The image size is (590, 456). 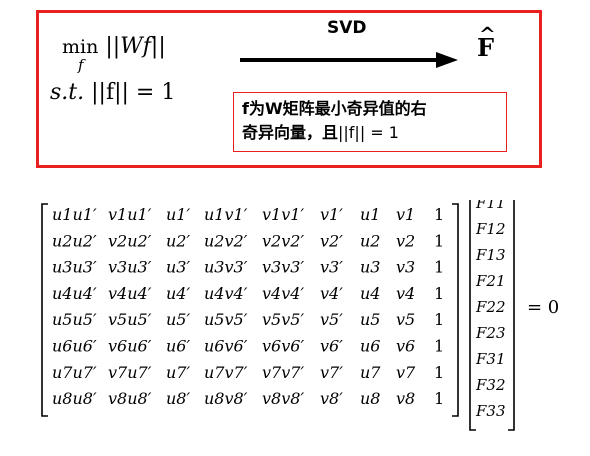 What do you see at coordinates (490, 206) in the screenshot?
I see `vector-entry: F11` at bounding box center [490, 206].